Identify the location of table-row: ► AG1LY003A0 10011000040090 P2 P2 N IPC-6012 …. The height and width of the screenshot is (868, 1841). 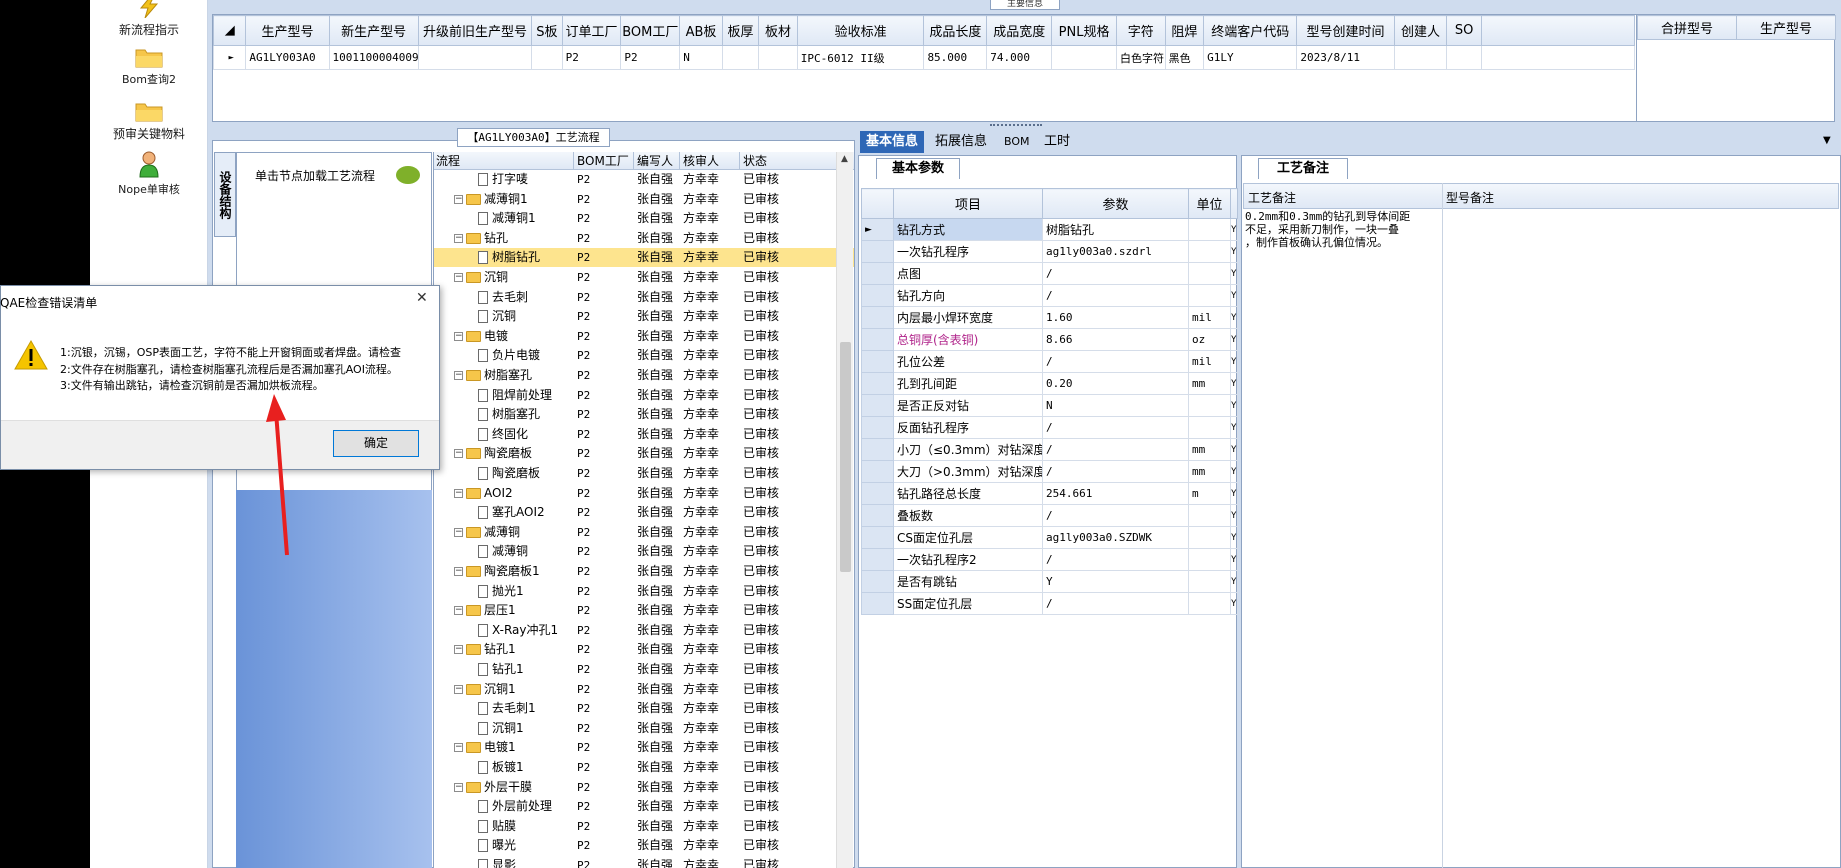
(924, 57).